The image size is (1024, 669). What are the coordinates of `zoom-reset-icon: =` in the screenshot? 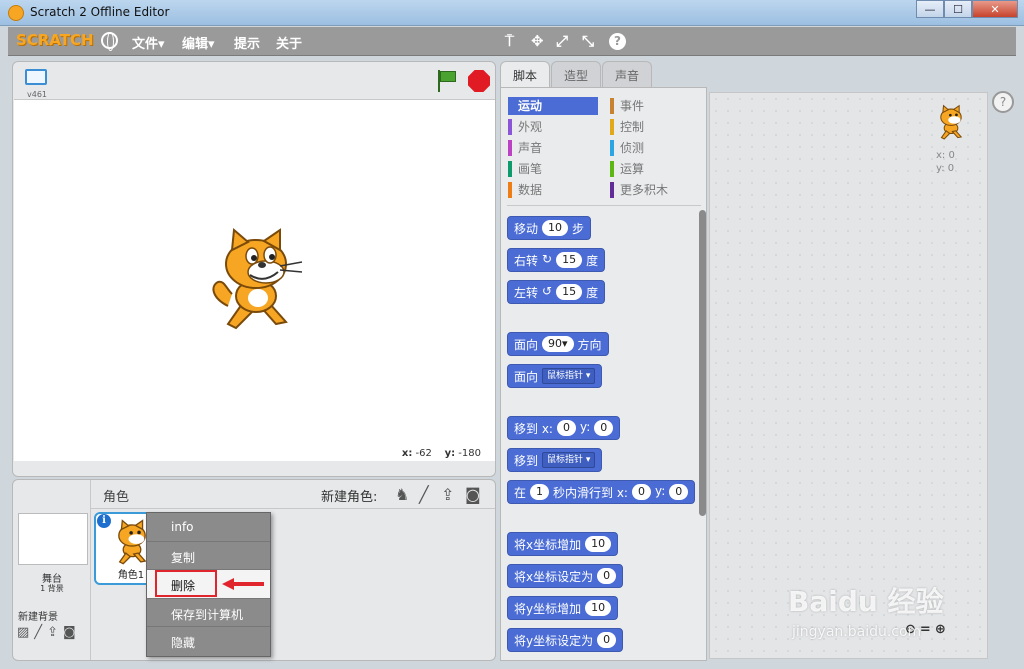 It's located at (925, 629).